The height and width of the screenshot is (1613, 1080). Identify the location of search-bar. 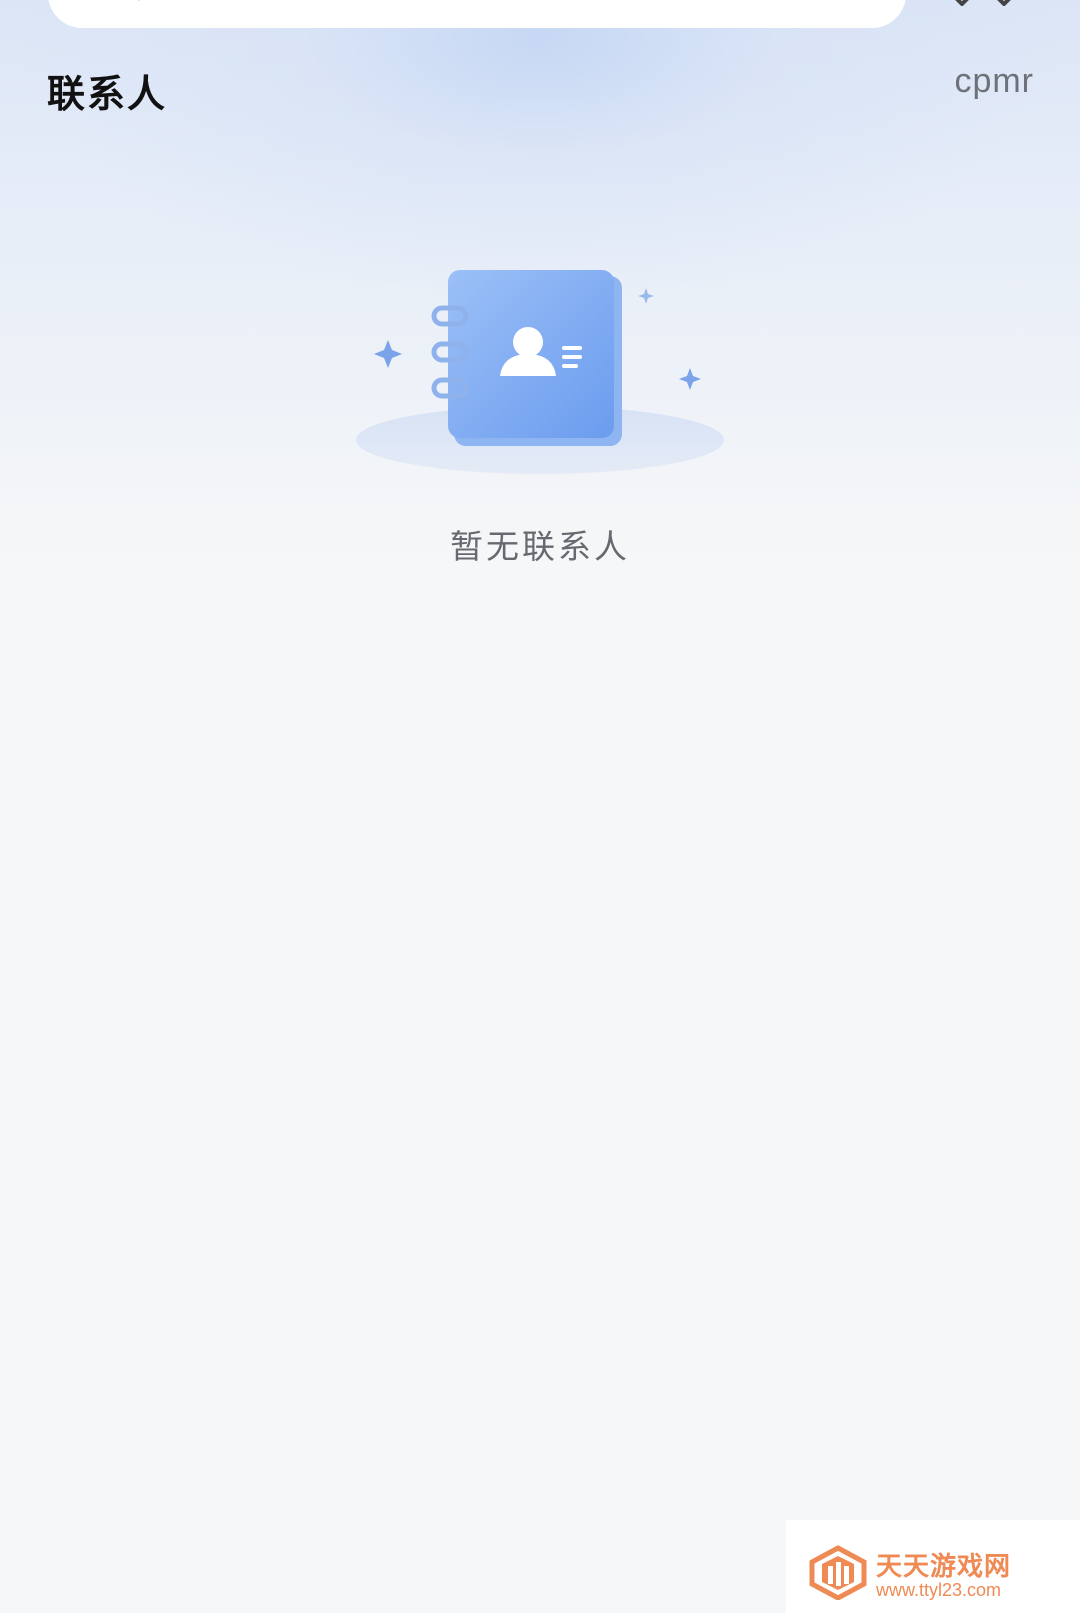
(477, 14).